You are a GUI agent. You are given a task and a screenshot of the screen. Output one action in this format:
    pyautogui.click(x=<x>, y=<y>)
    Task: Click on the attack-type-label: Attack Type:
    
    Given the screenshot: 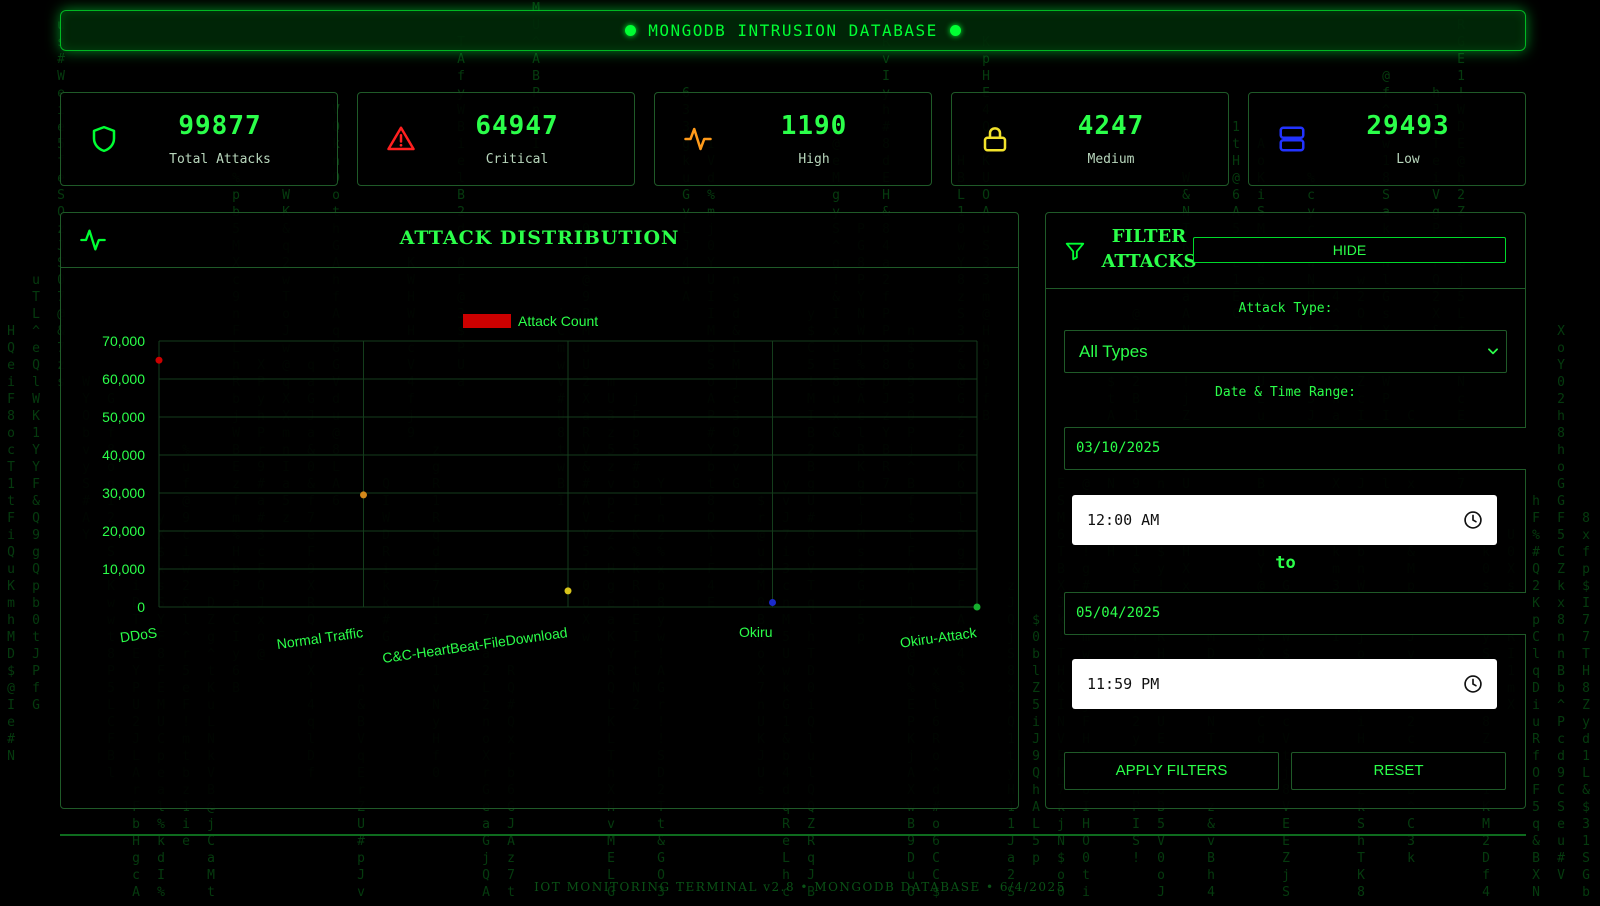 What is the action you would take?
    pyautogui.click(x=1285, y=308)
    